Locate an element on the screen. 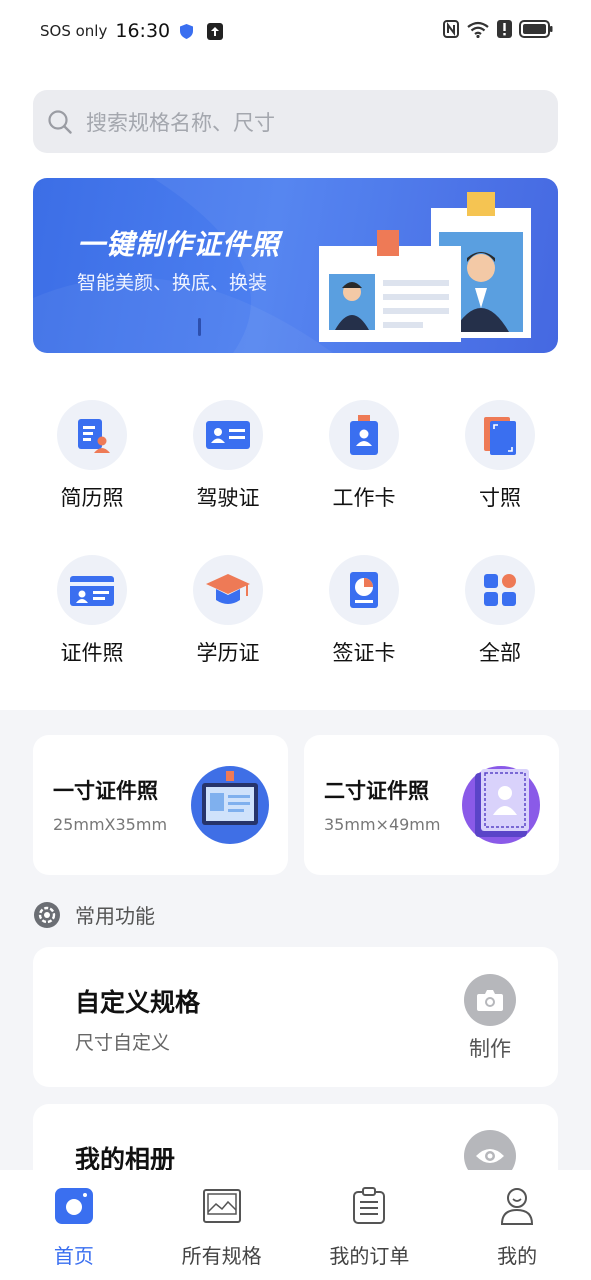  make-button is located at coordinates (490, 1000).